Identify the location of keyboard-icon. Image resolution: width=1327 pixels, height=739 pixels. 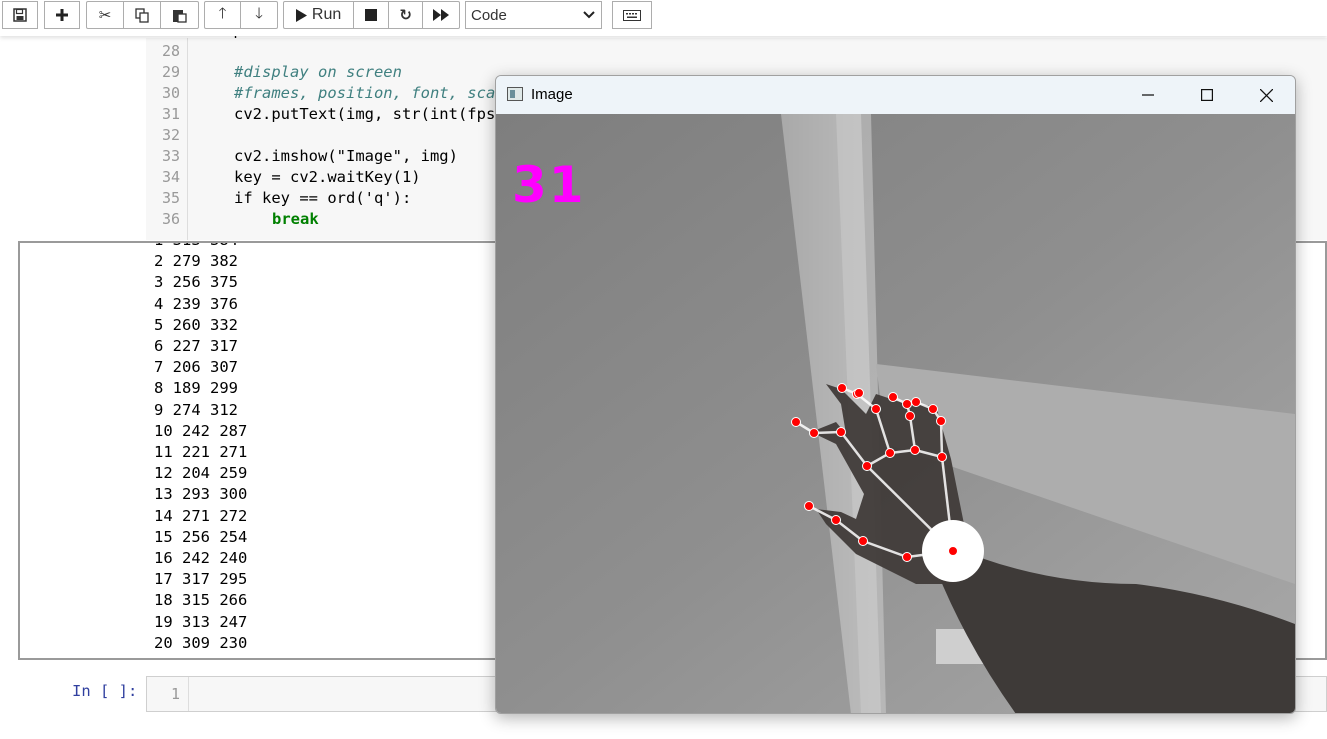
(632, 15).